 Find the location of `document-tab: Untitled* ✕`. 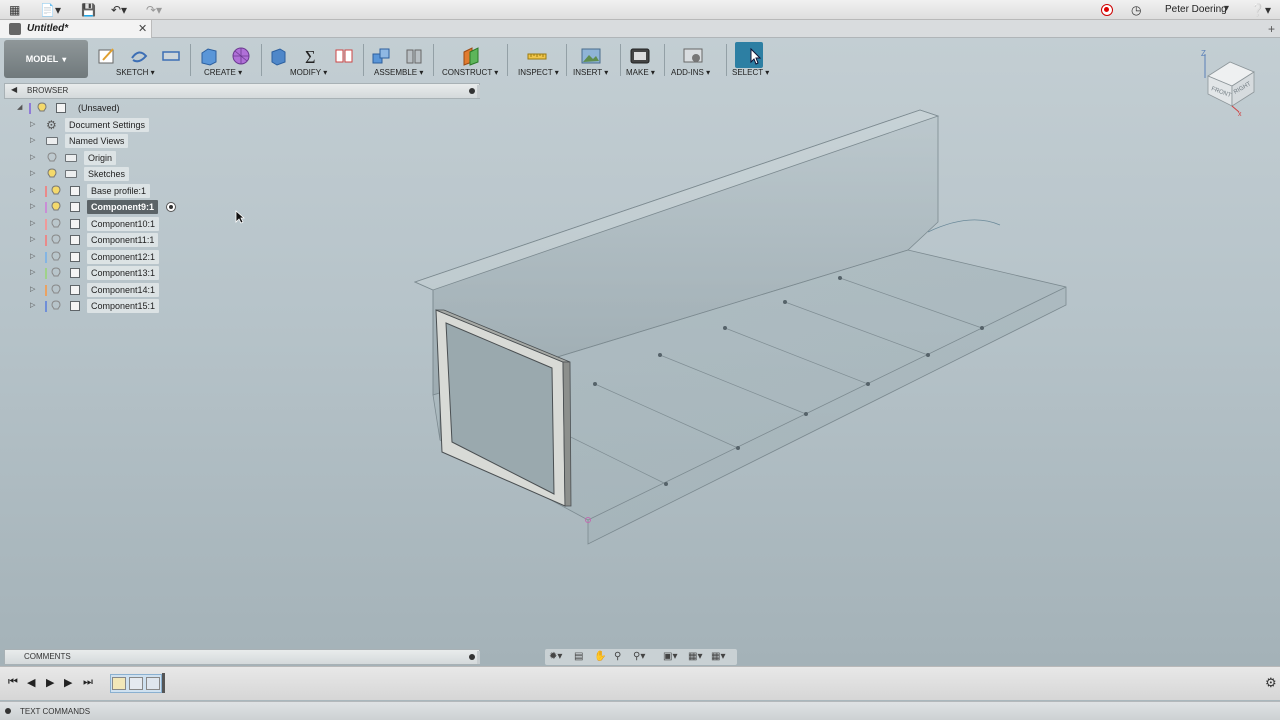

document-tab: Untitled* ✕ is located at coordinates (76, 29).